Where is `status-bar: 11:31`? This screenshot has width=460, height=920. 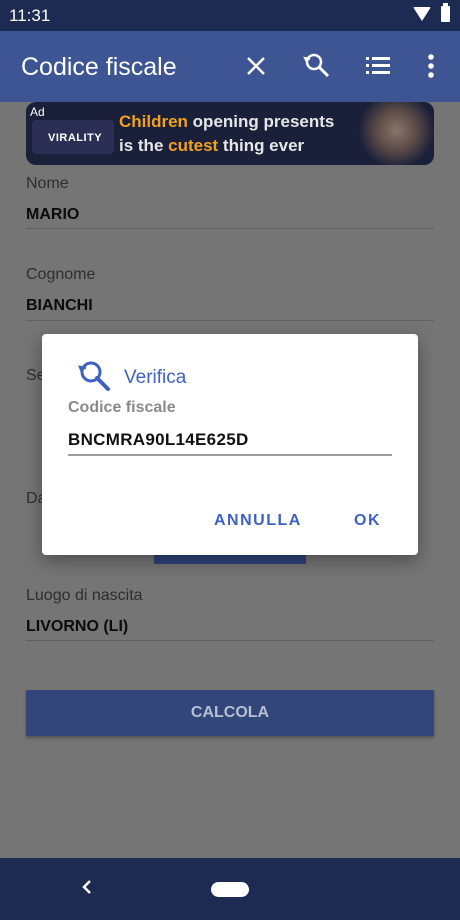
status-bar: 11:31 is located at coordinates (230, 15).